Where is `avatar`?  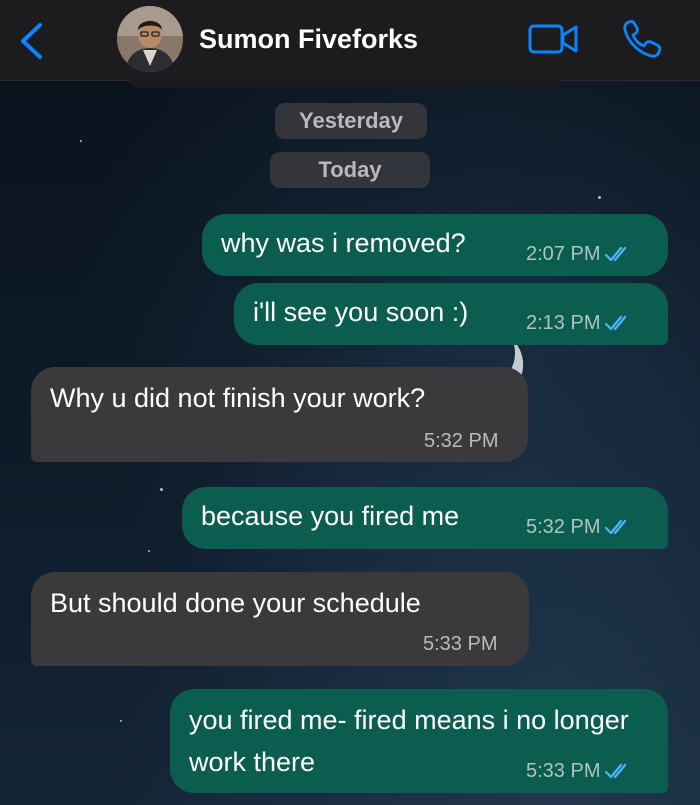 avatar is located at coordinates (150, 39).